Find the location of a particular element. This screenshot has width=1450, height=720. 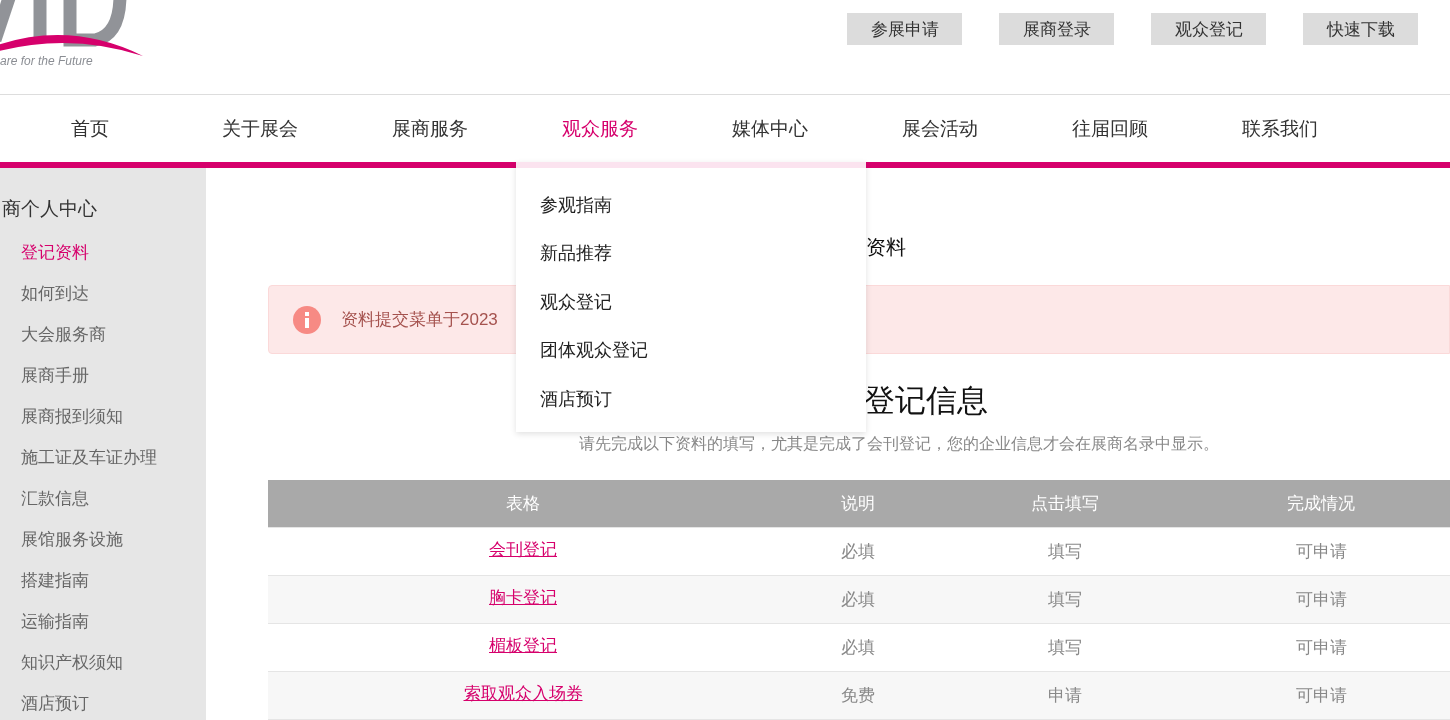

sidebar-item: 如何到达 is located at coordinates (113, 303).